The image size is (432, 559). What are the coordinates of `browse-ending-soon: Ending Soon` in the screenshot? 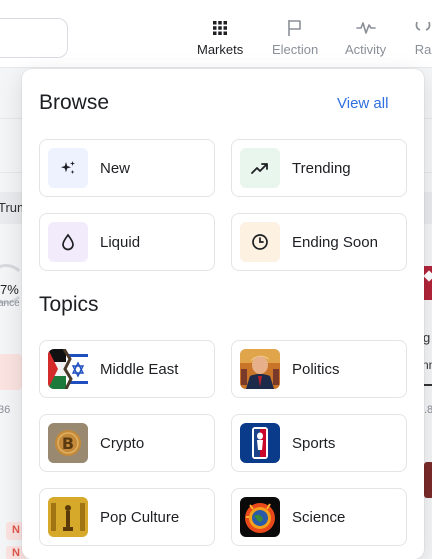 It's located at (319, 242).